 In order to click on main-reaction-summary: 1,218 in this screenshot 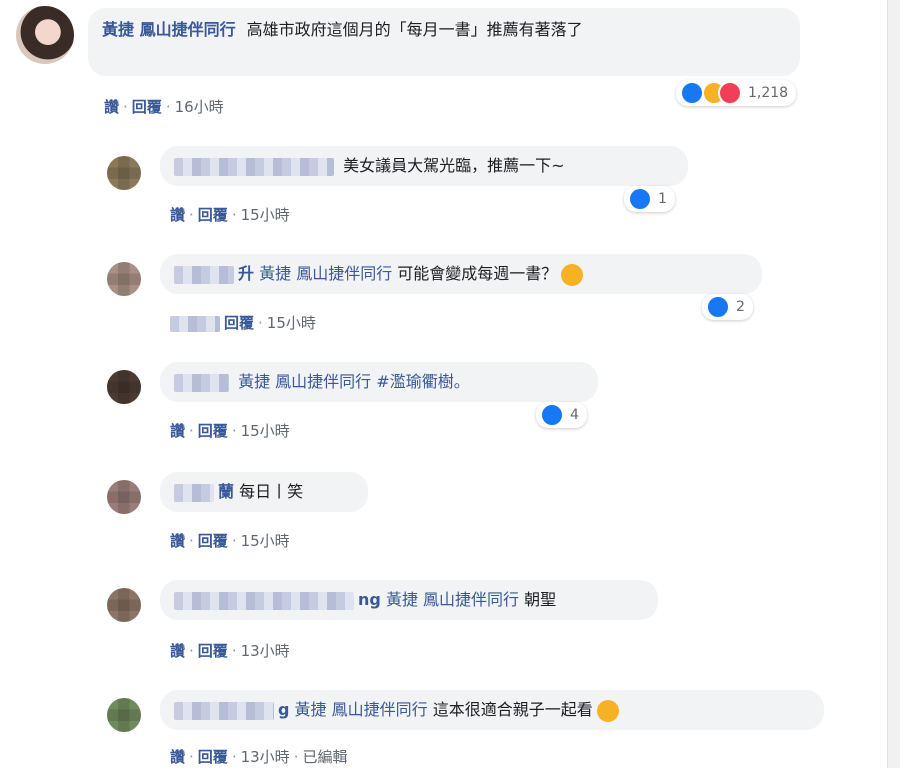, I will do `click(736, 93)`.